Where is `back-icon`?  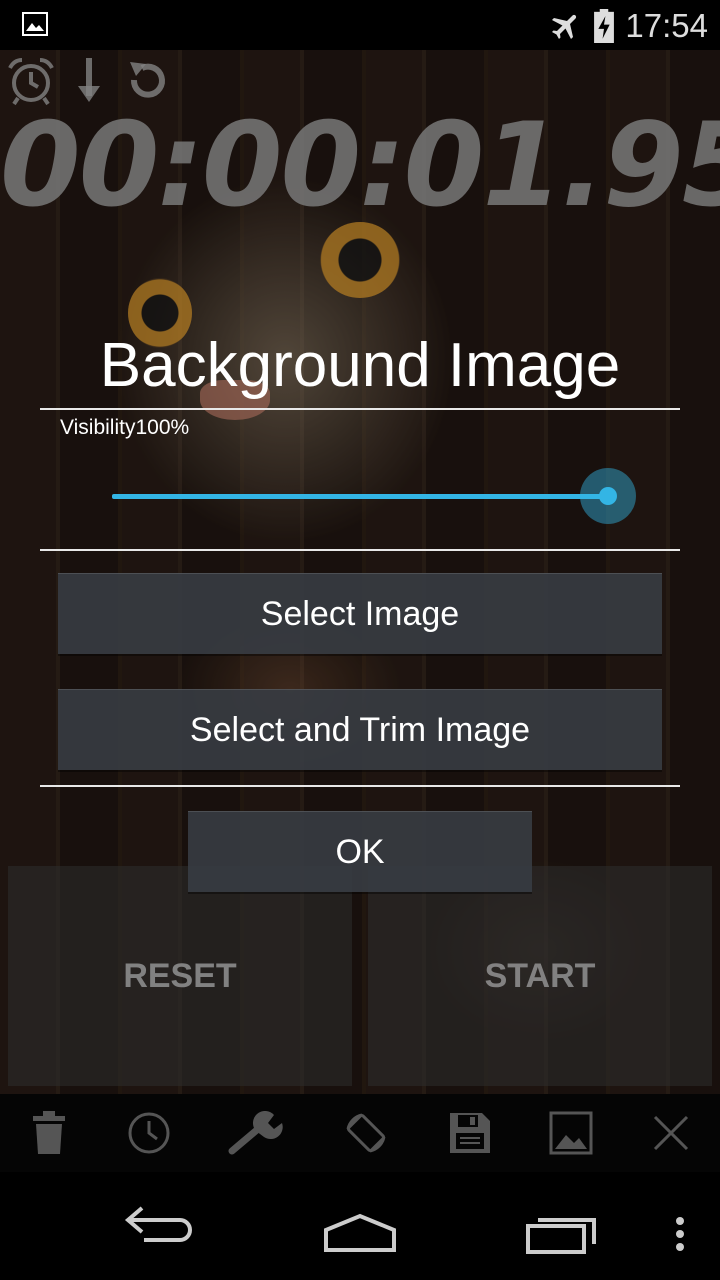
back-icon is located at coordinates (160, 1224).